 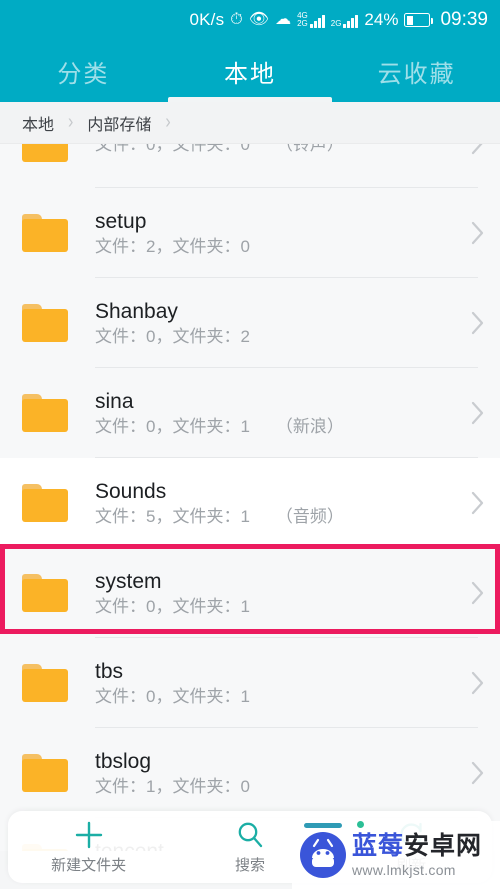 I want to click on list-item: system 文件：0，文件夹：1, so click(x=250, y=593).